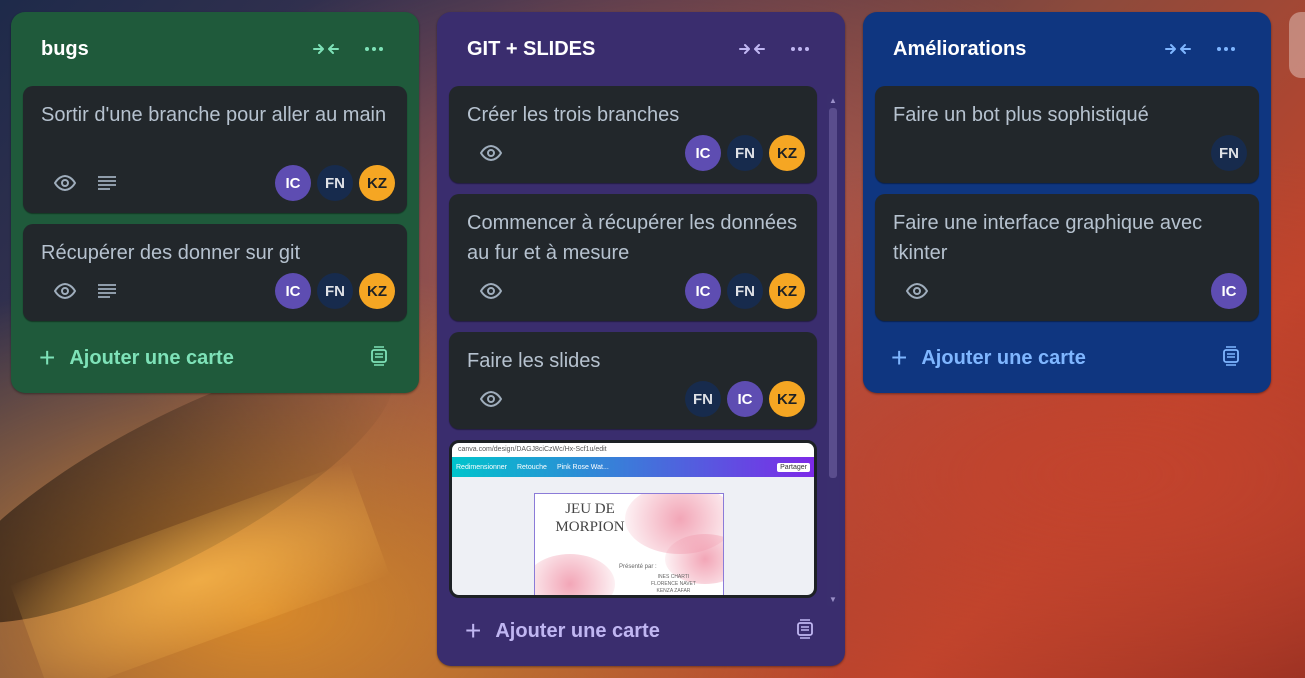 The image size is (1305, 678). I want to click on card-title: Sortir d'une branche pour aller au main, so click(214, 115).